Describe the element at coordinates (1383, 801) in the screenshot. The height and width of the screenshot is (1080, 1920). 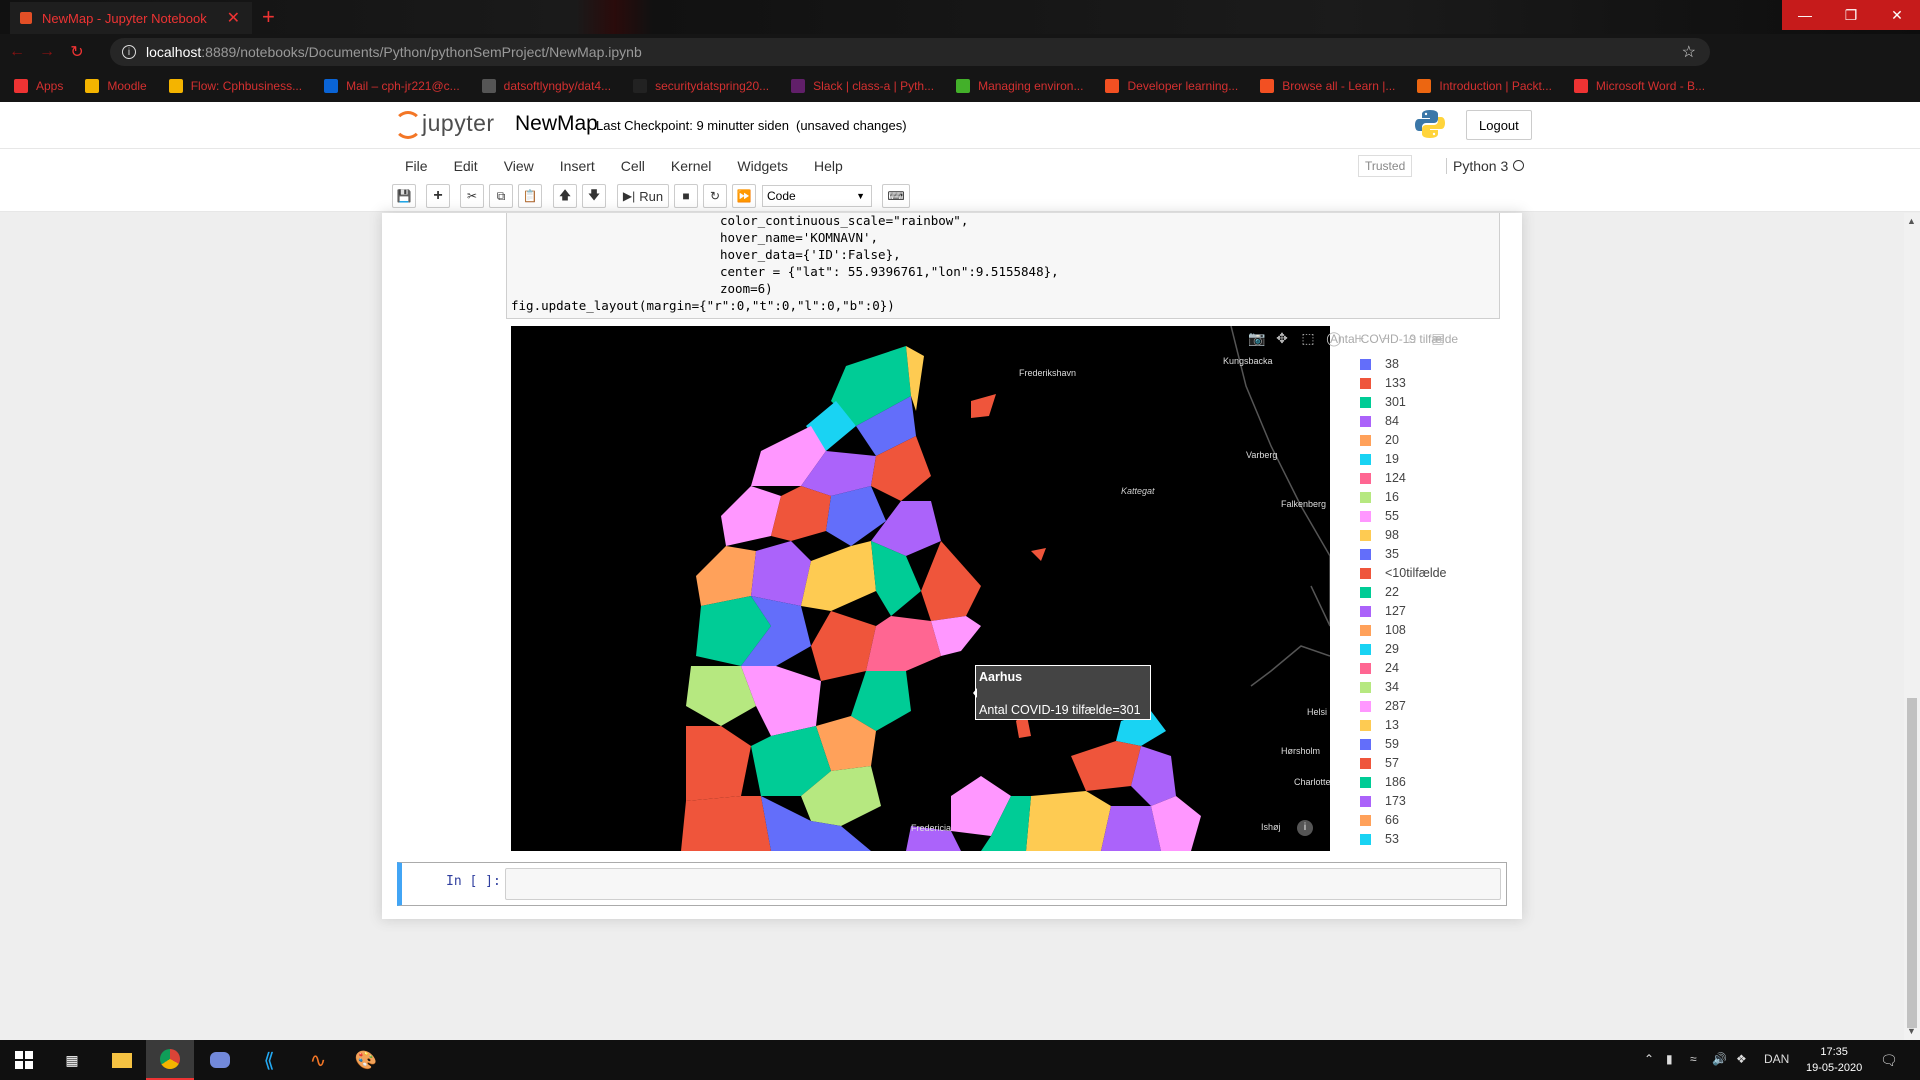
I see `legend-item: 173` at that location.